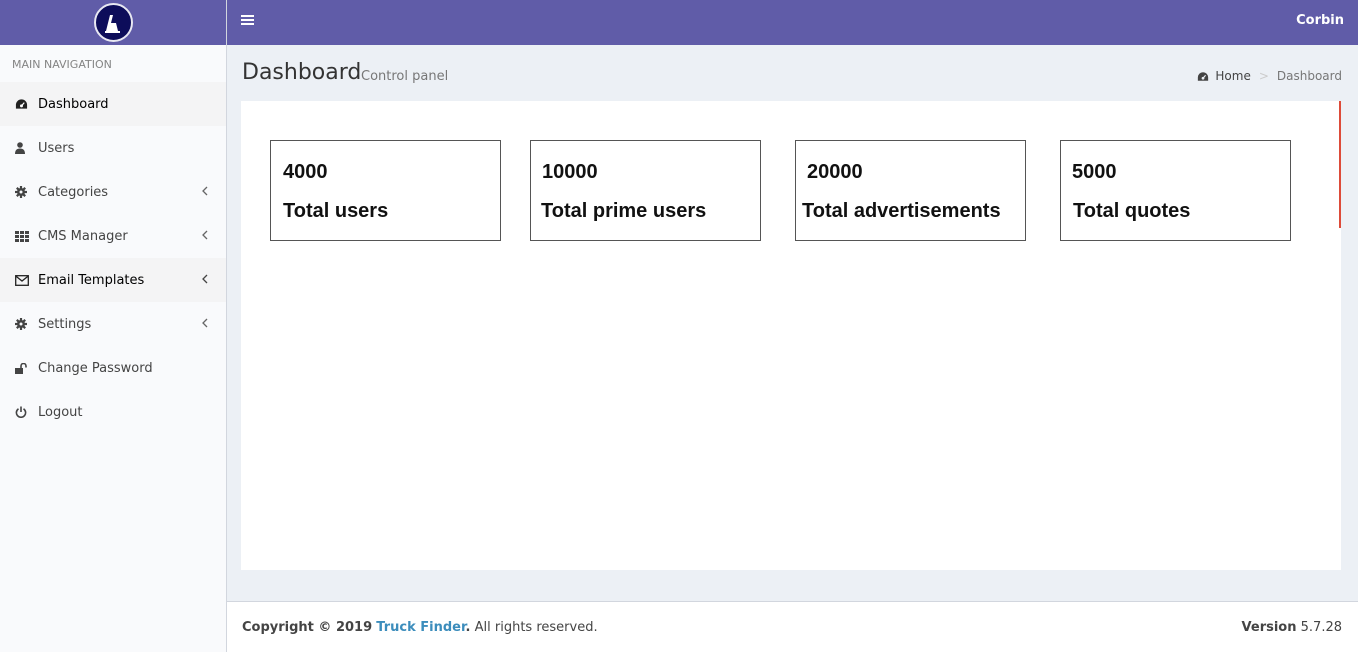  I want to click on sidebar-item-categories: Categories, so click(113, 192).